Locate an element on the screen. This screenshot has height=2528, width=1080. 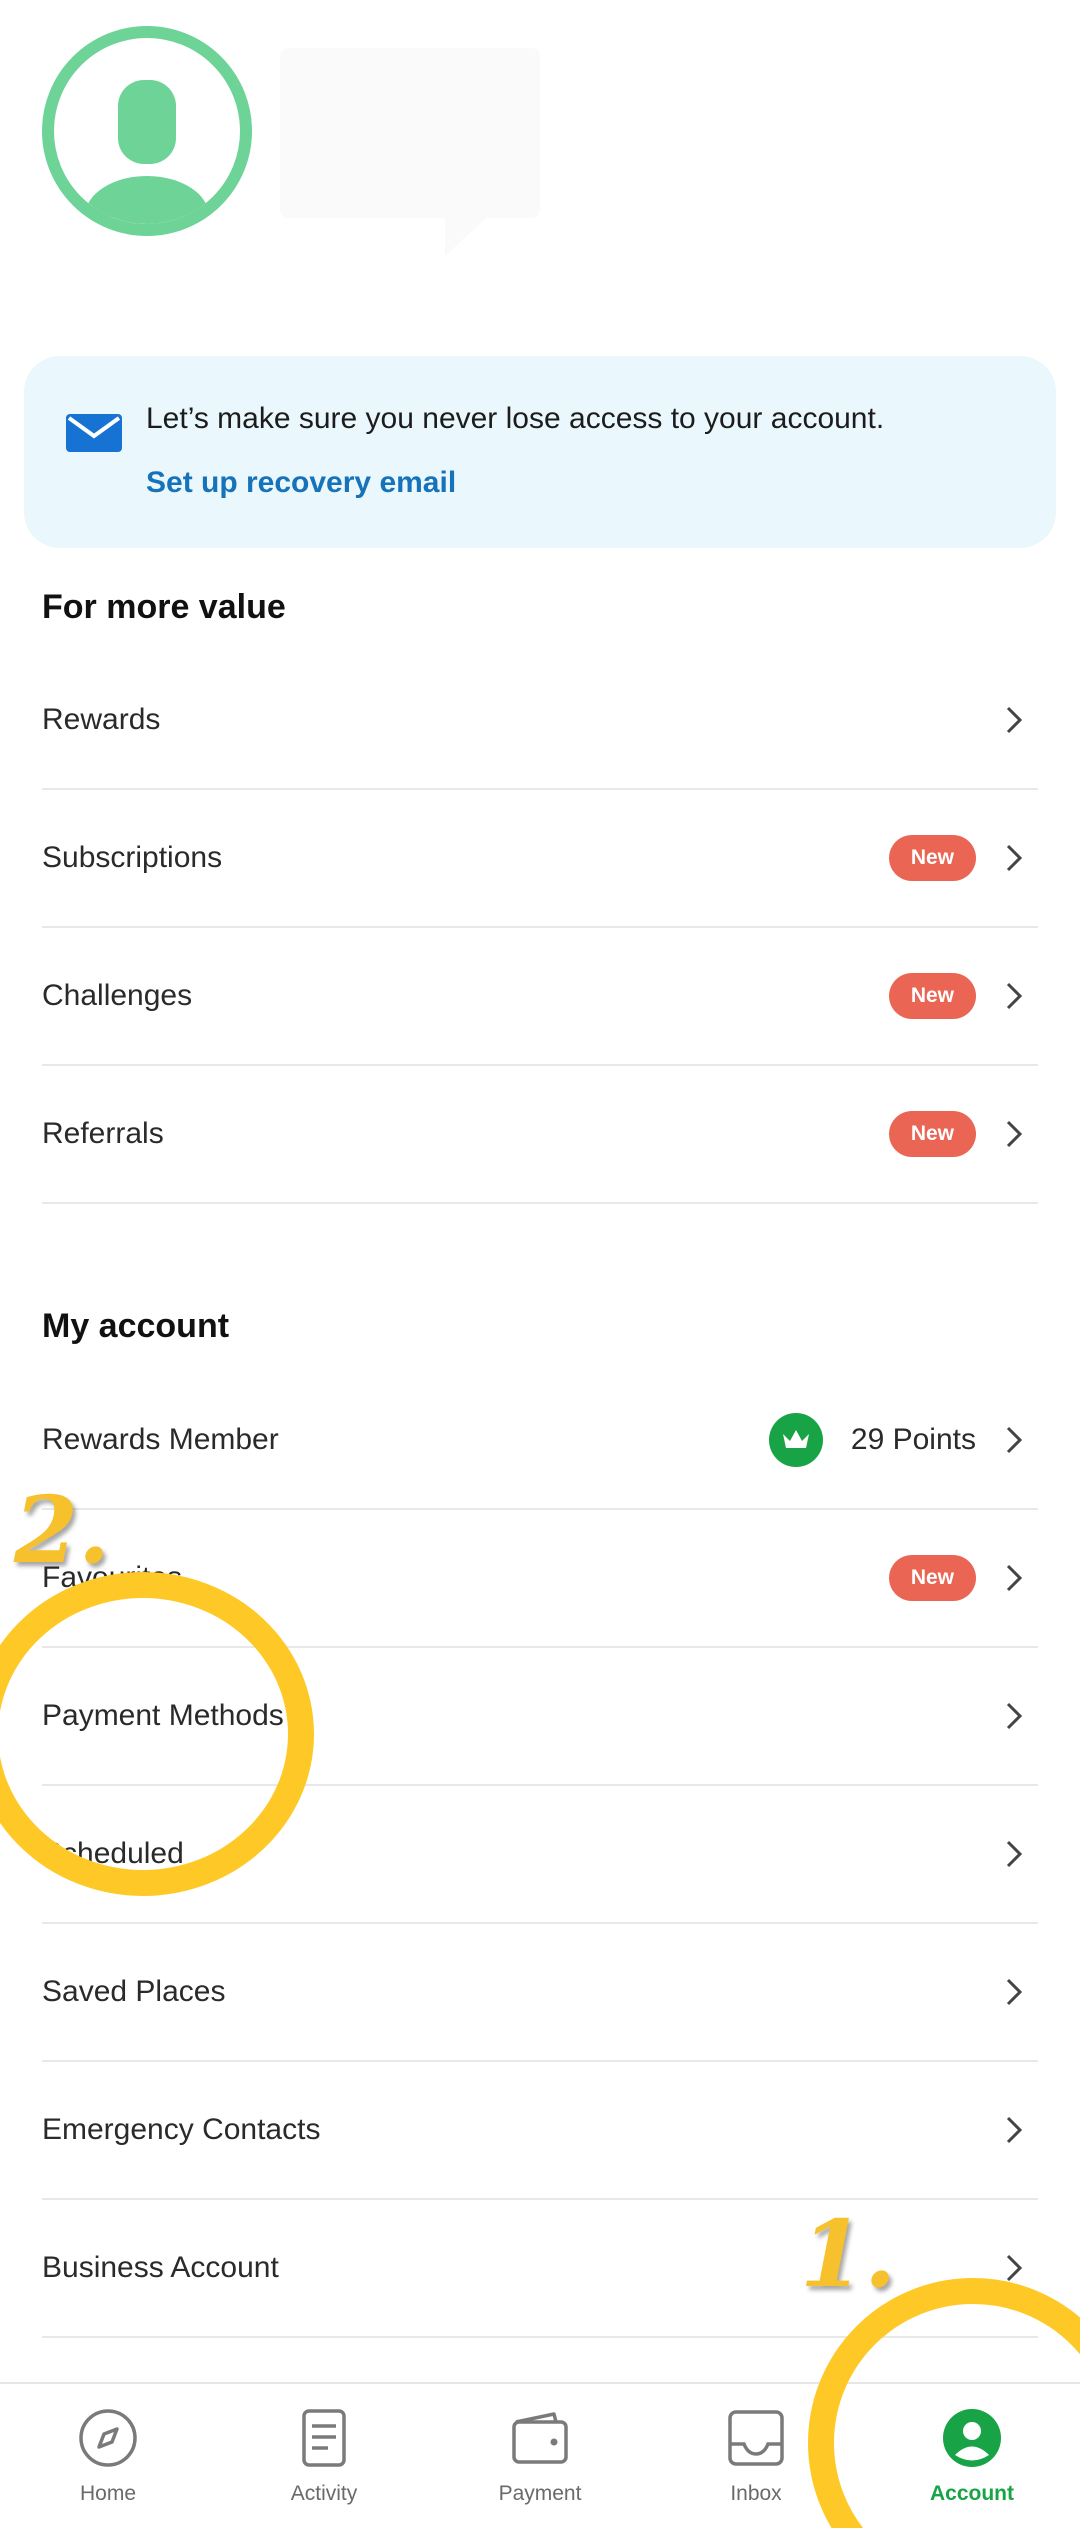
row-label: Emergency Contacts is located at coordinates (181, 2129).